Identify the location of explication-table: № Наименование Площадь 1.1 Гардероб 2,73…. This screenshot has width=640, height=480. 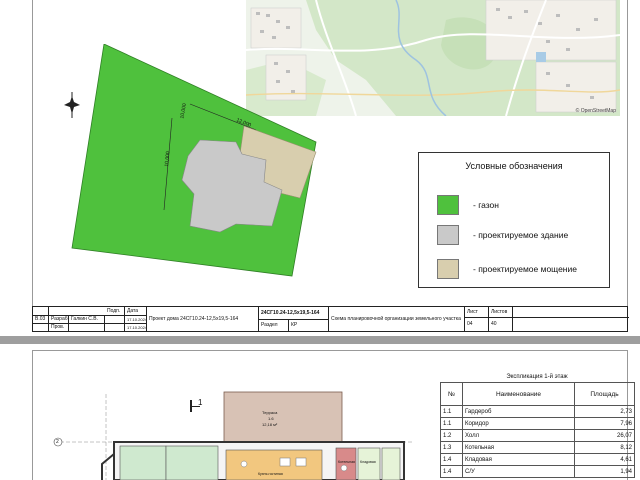
(537, 430).